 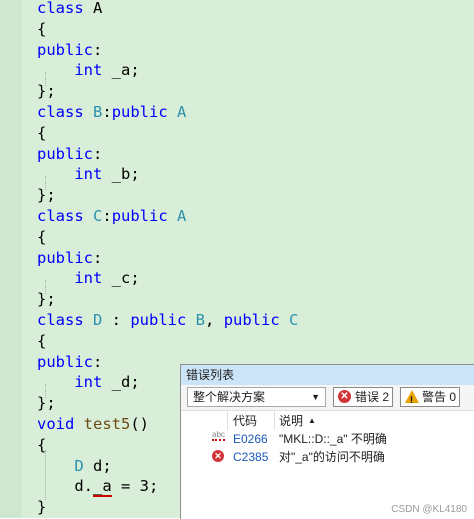 I want to click on code-text: _b;, so click(x=121, y=174).